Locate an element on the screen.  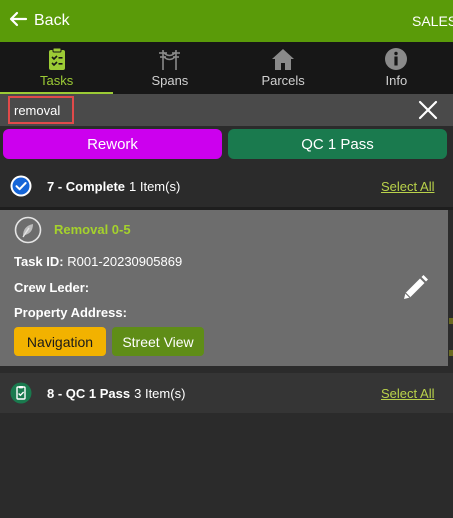
tab-parcels: Parcels is located at coordinates (283, 68).